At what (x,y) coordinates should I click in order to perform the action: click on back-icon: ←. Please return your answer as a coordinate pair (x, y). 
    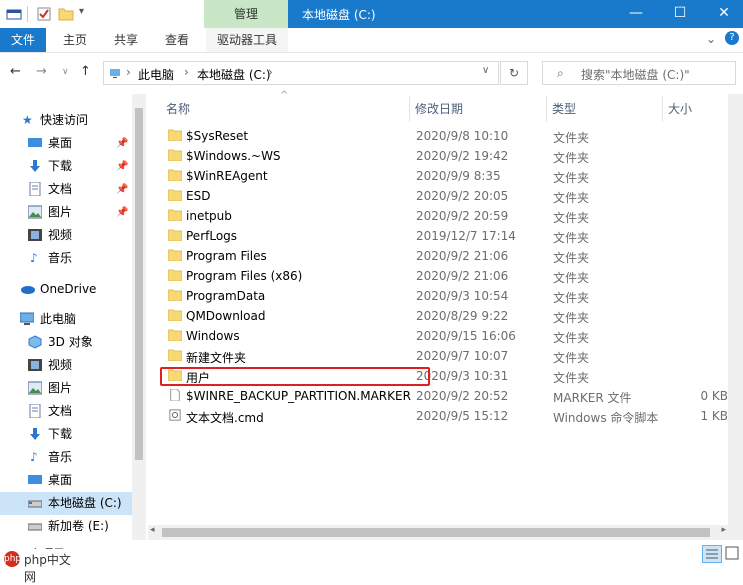
    Looking at the image, I should click on (15, 71).